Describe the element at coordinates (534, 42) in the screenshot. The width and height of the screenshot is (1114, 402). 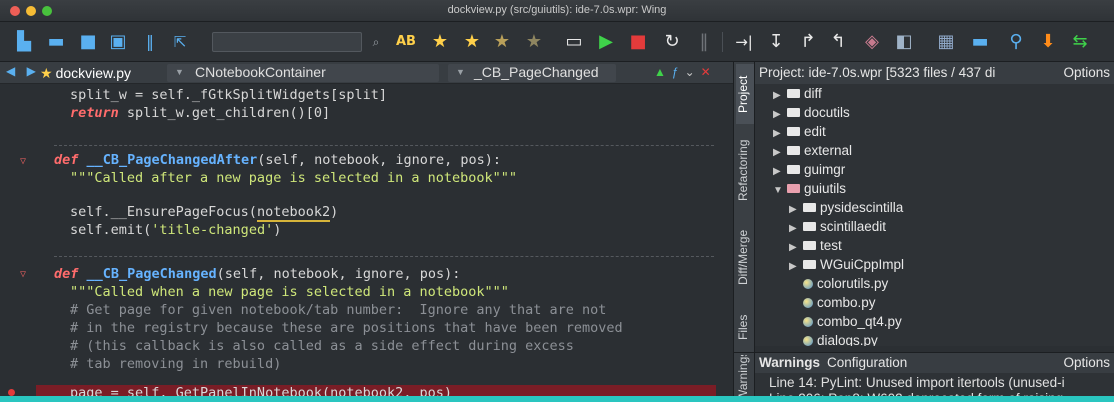
I see `bookmark-clear-icon: ★` at that location.